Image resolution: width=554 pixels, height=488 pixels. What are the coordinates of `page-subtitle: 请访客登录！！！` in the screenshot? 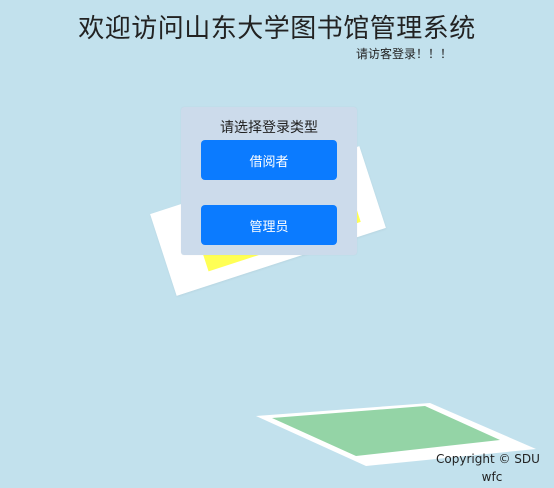 It's located at (404, 54).